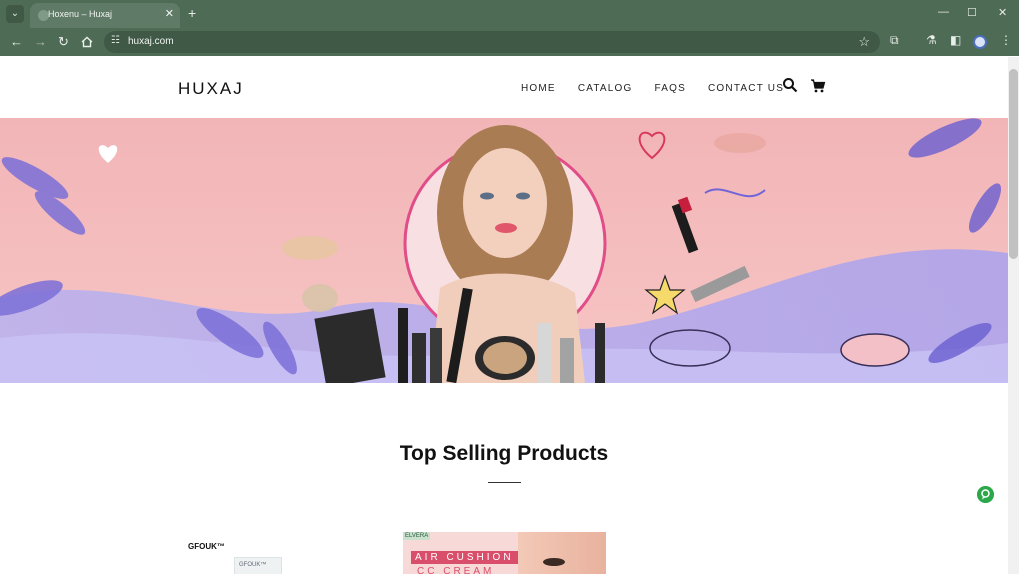 This screenshot has height=574, width=1019. What do you see at coordinates (504, 482) in the screenshot?
I see `title-divider` at bounding box center [504, 482].